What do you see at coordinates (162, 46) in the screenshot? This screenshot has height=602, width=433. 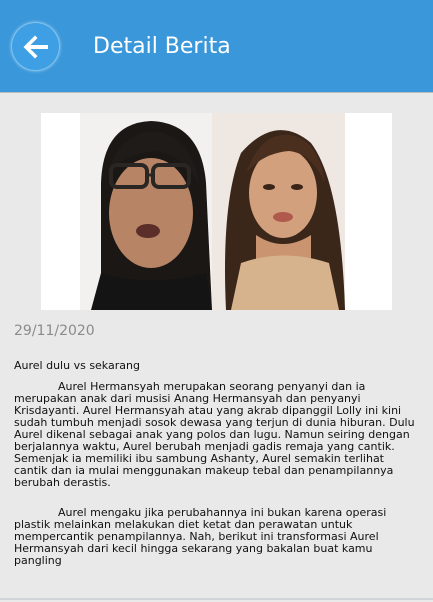 I see `page-title: Detail Berita` at bounding box center [162, 46].